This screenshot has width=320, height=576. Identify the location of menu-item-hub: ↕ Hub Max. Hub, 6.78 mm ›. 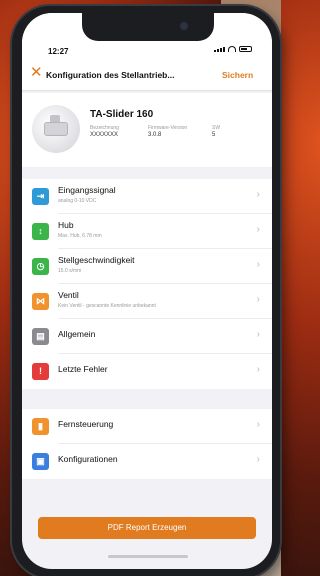
(147, 231).